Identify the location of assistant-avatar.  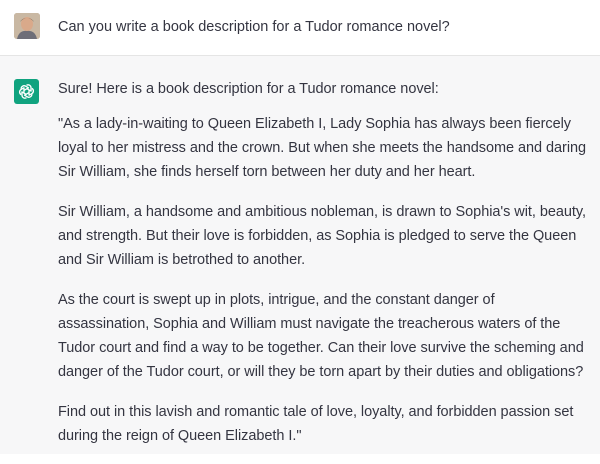
(26, 91).